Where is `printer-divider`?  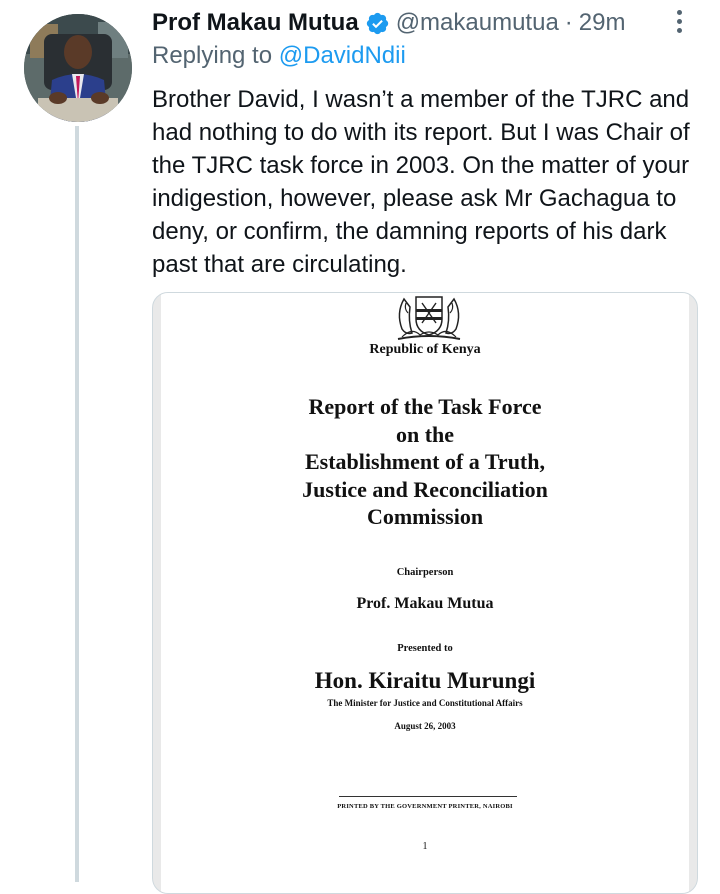 printer-divider is located at coordinates (428, 796).